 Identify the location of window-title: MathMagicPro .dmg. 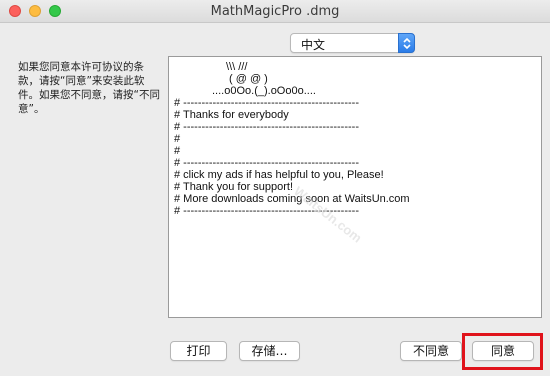
(275, 11).